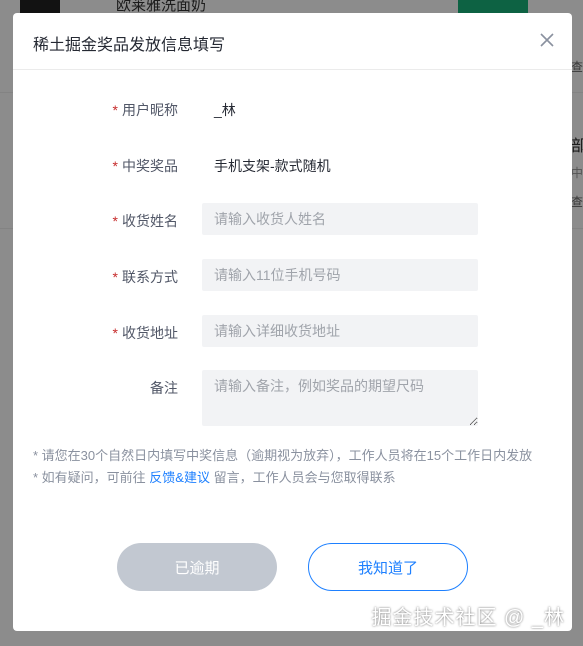  What do you see at coordinates (129, 45) in the screenshot?
I see `dialog-title: 稀土掘金奖品发放信息填写` at bounding box center [129, 45].